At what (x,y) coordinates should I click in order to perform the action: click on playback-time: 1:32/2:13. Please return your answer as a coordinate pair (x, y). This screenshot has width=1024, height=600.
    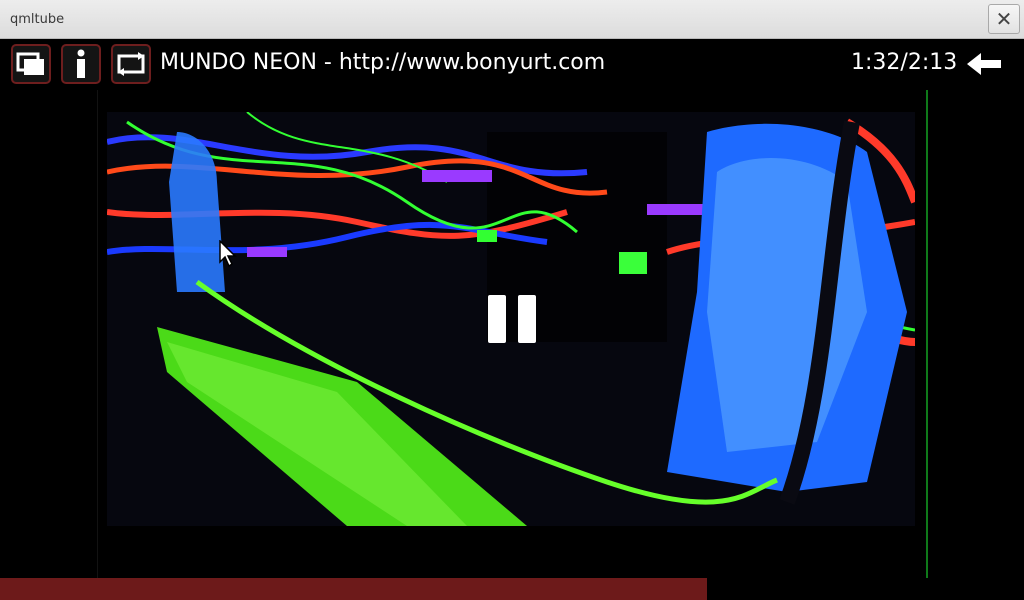
    Looking at the image, I should click on (904, 62).